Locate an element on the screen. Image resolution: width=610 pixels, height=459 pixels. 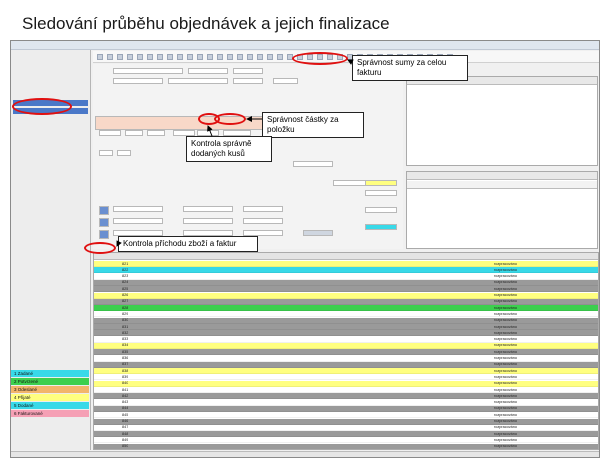
table-row: 824 rozpracováno is located at coordinates (346, 282).